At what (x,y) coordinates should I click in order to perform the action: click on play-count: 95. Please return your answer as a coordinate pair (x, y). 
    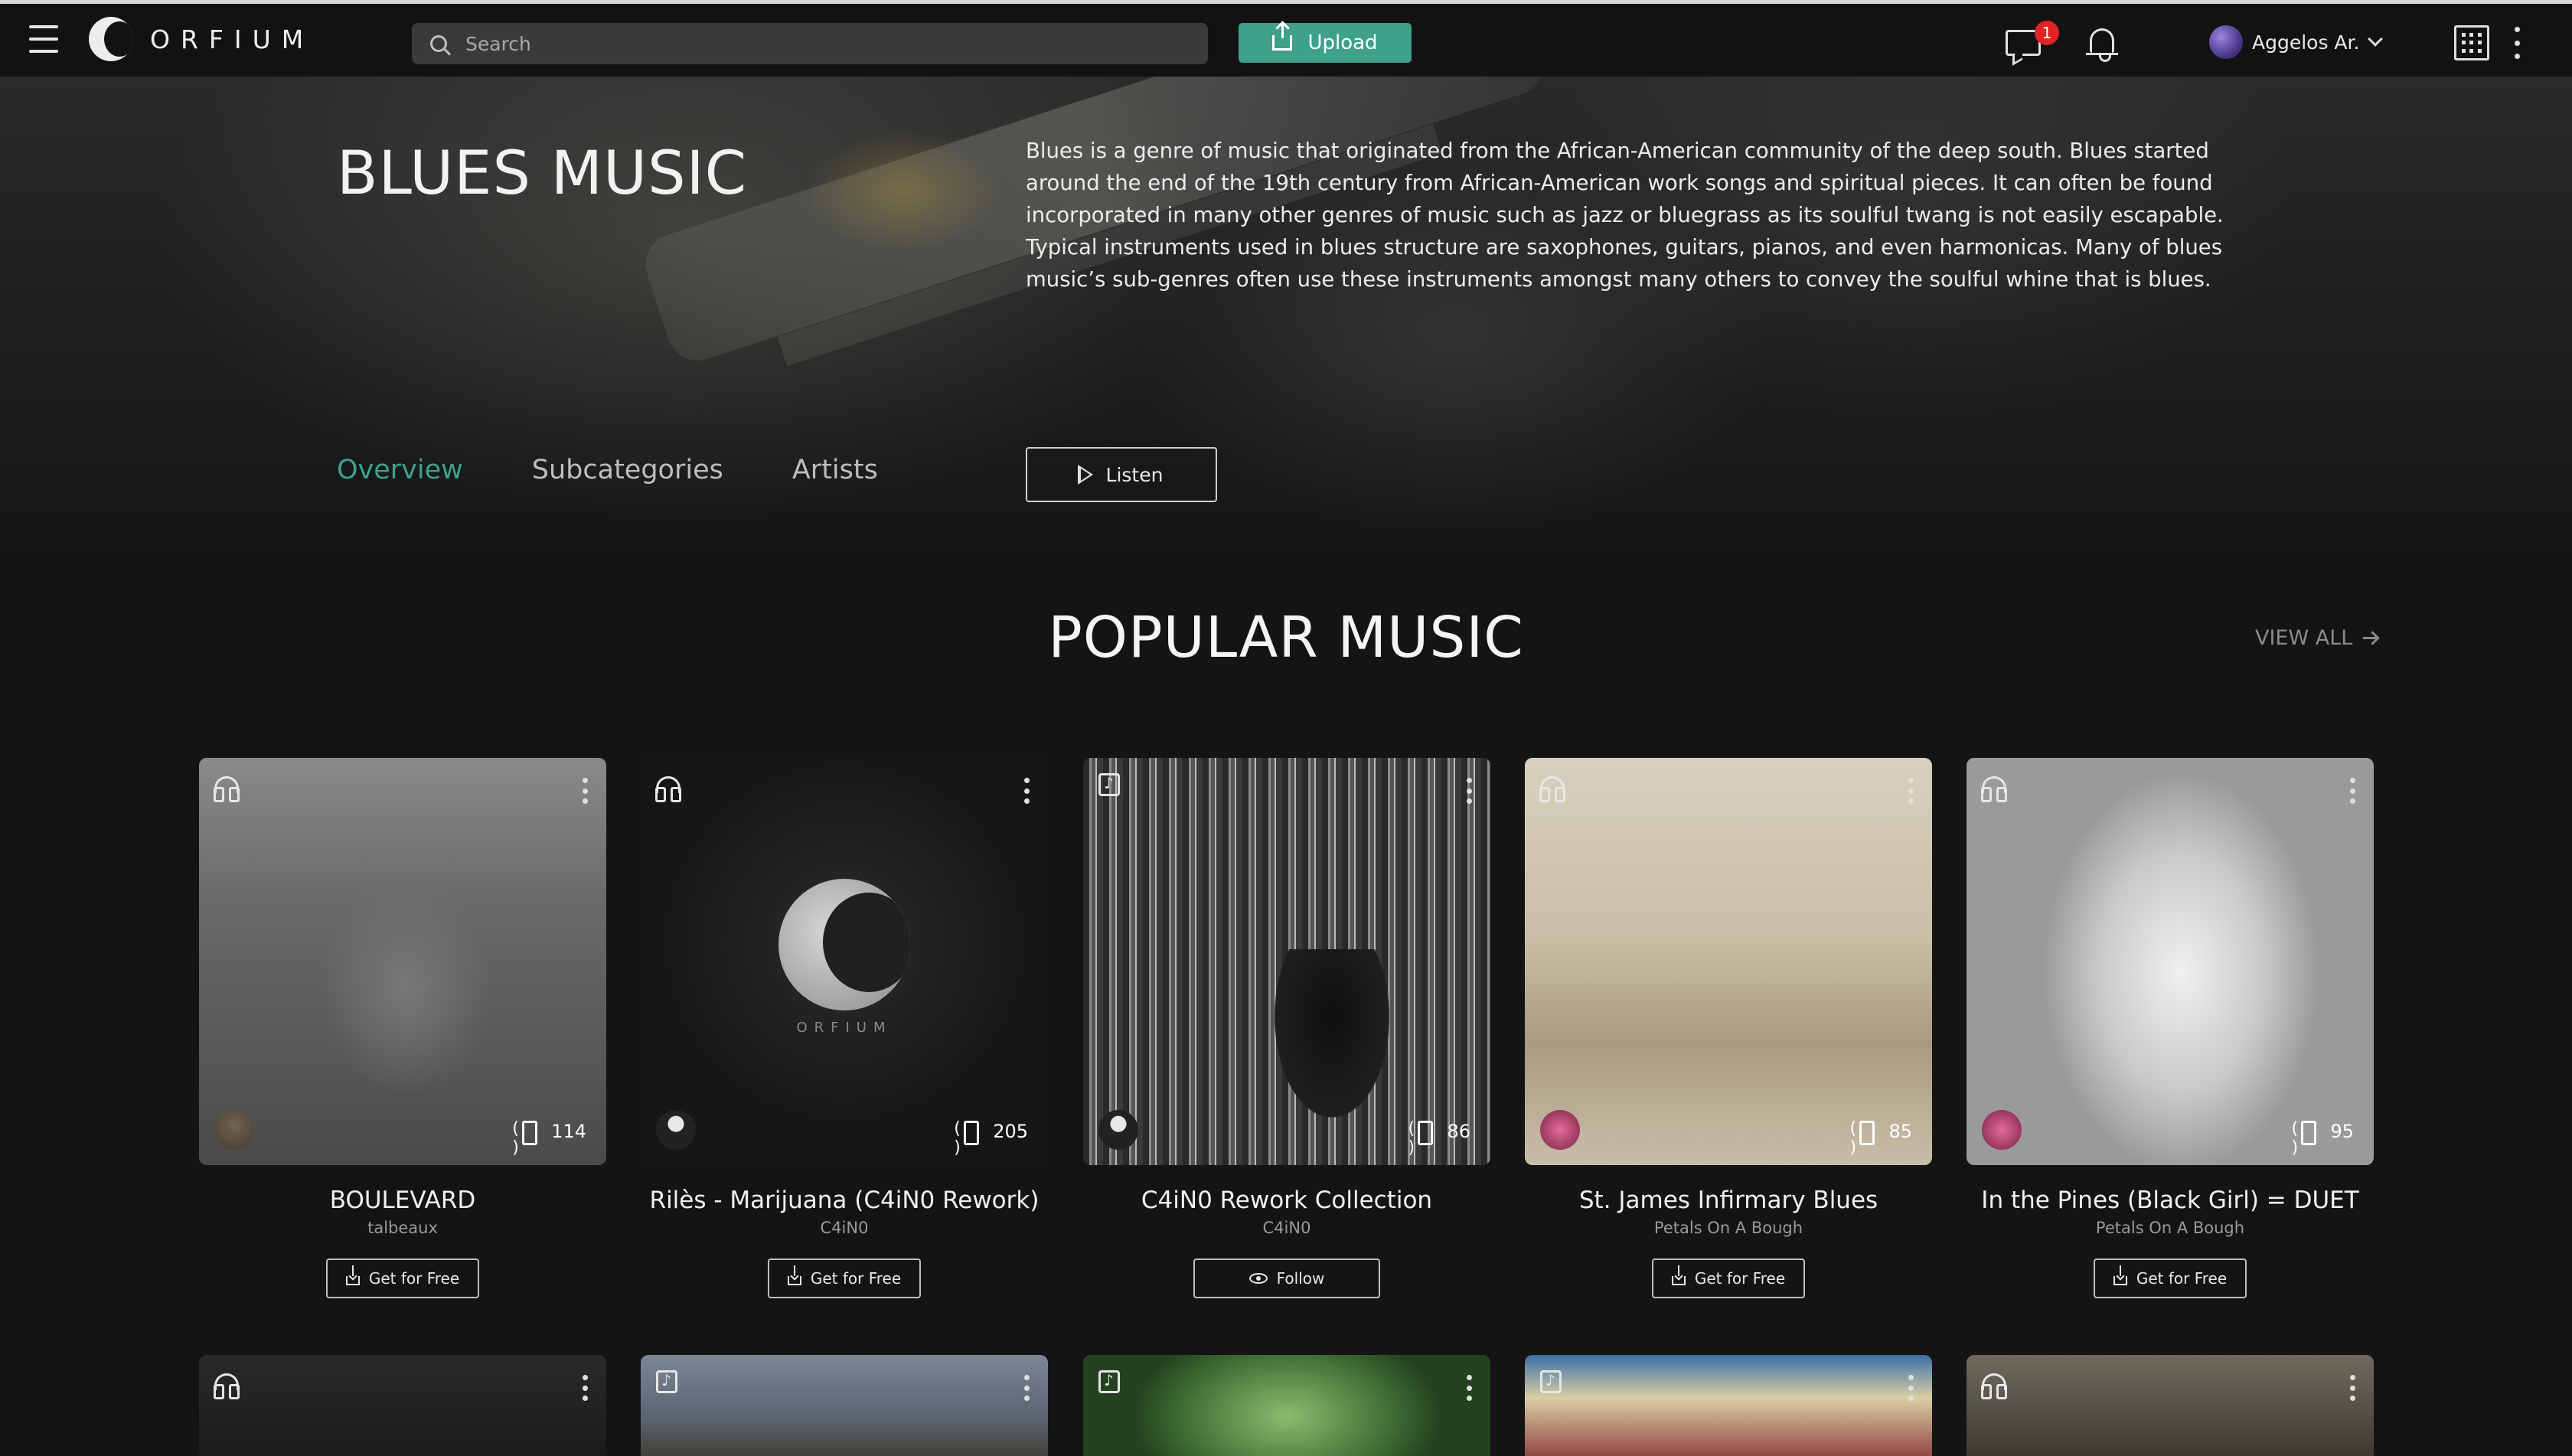
    Looking at the image, I should click on (2322, 1138).